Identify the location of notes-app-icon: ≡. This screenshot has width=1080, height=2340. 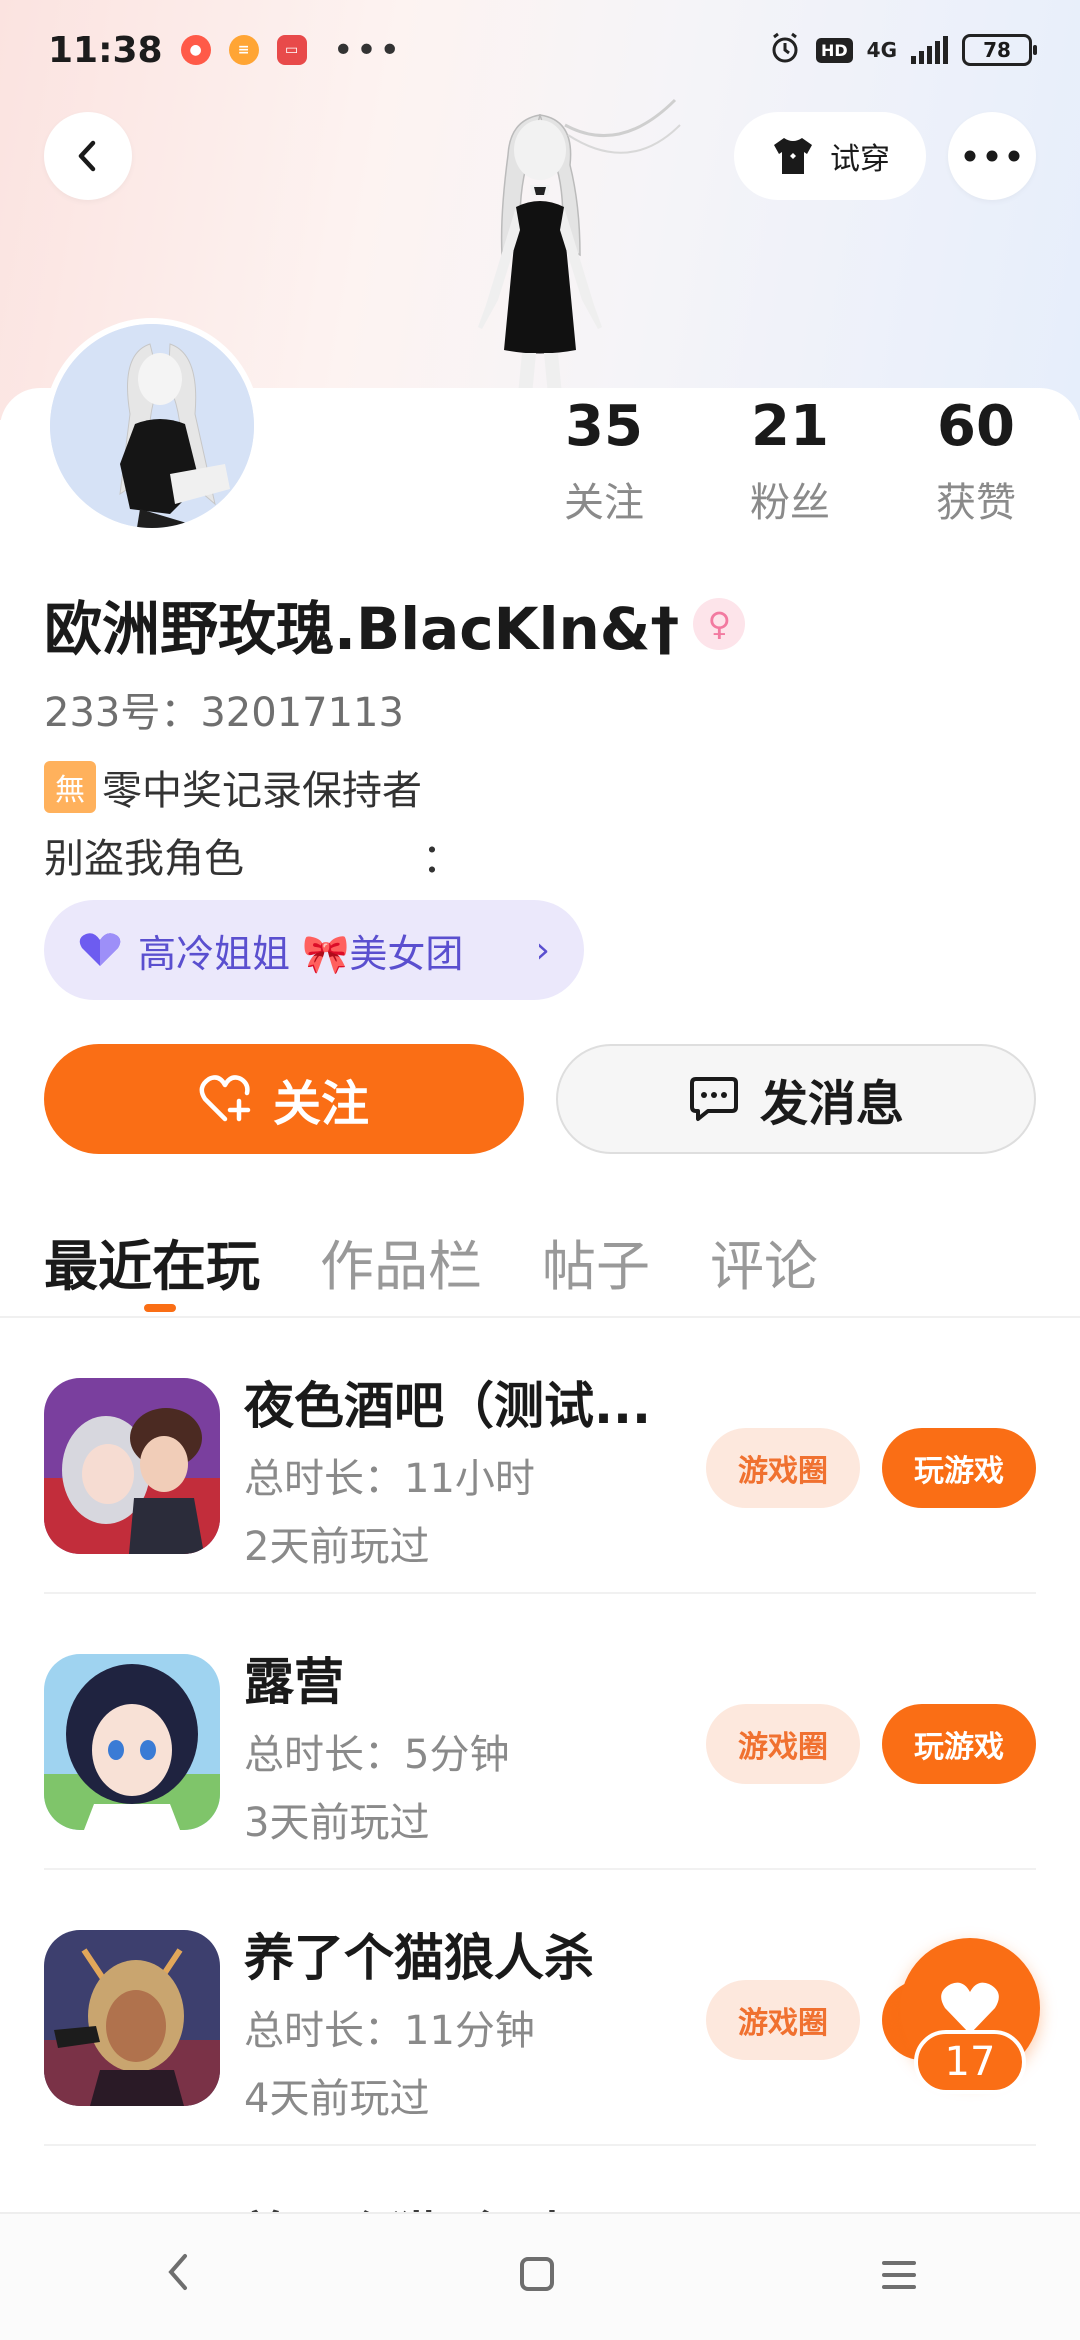
(243, 50).